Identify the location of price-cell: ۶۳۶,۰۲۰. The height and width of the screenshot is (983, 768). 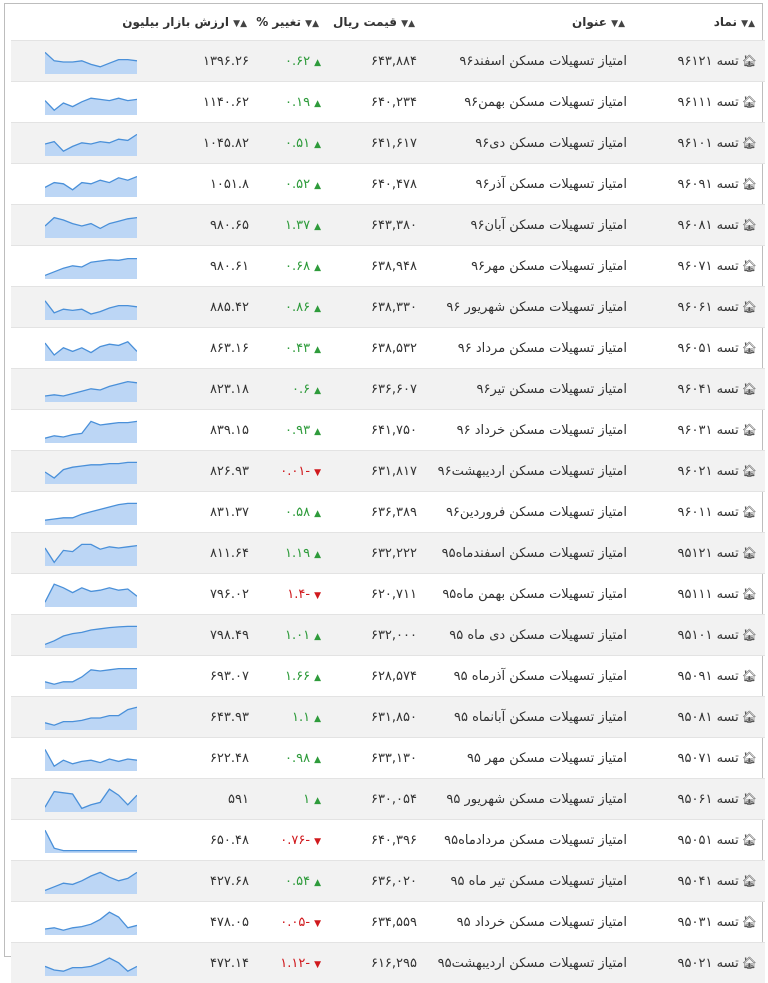
(377, 881).